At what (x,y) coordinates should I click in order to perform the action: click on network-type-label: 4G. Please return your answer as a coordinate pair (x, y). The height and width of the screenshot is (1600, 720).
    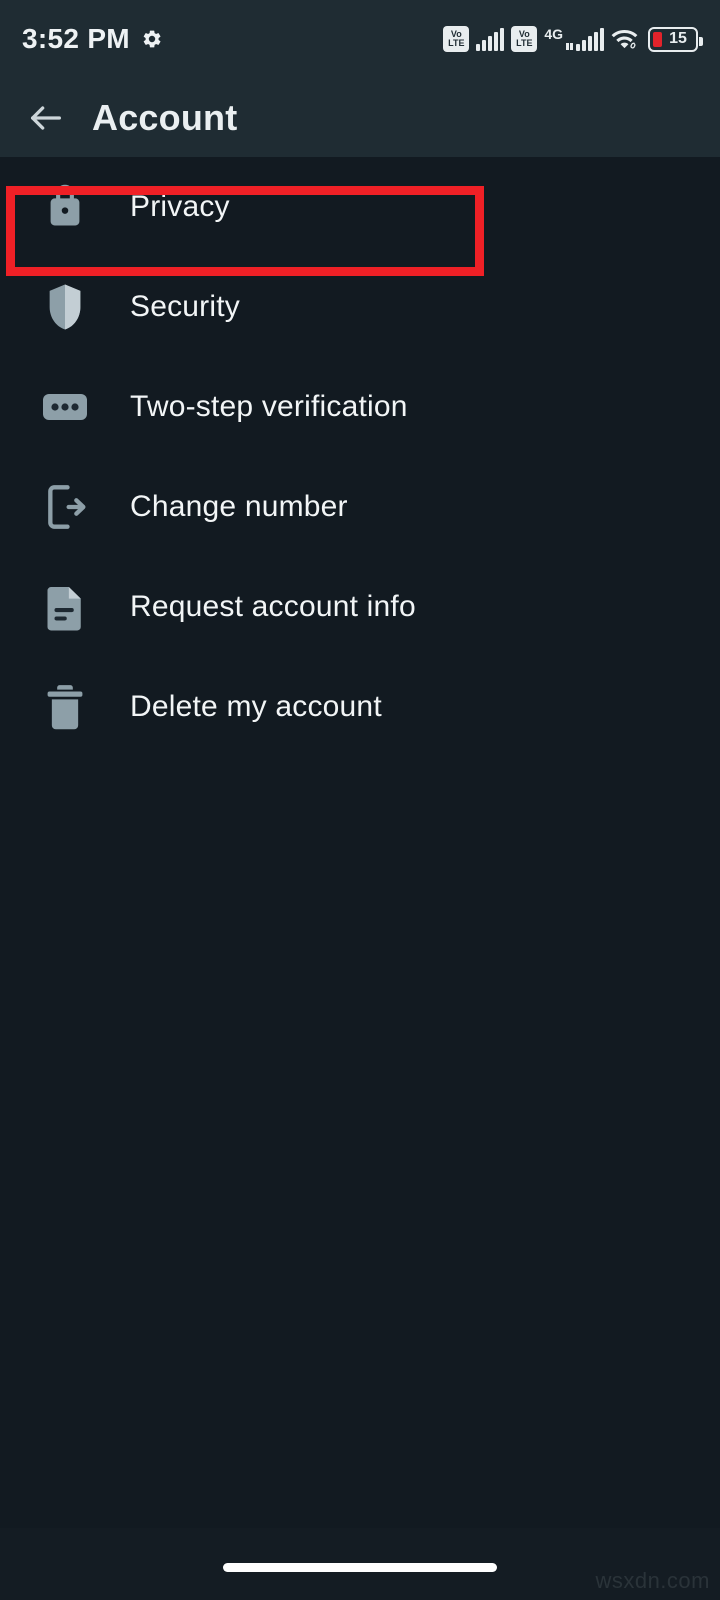
    Looking at the image, I should click on (553, 34).